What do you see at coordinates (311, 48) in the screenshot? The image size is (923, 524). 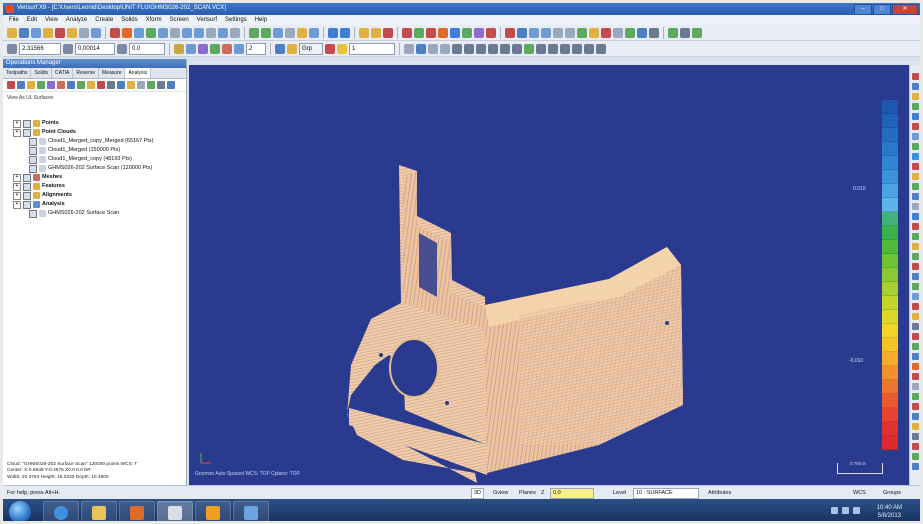 I see `group-button: Grp` at bounding box center [311, 48].